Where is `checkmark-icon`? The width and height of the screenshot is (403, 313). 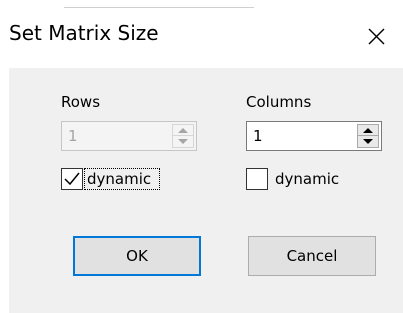
checkmark-icon is located at coordinates (72, 179).